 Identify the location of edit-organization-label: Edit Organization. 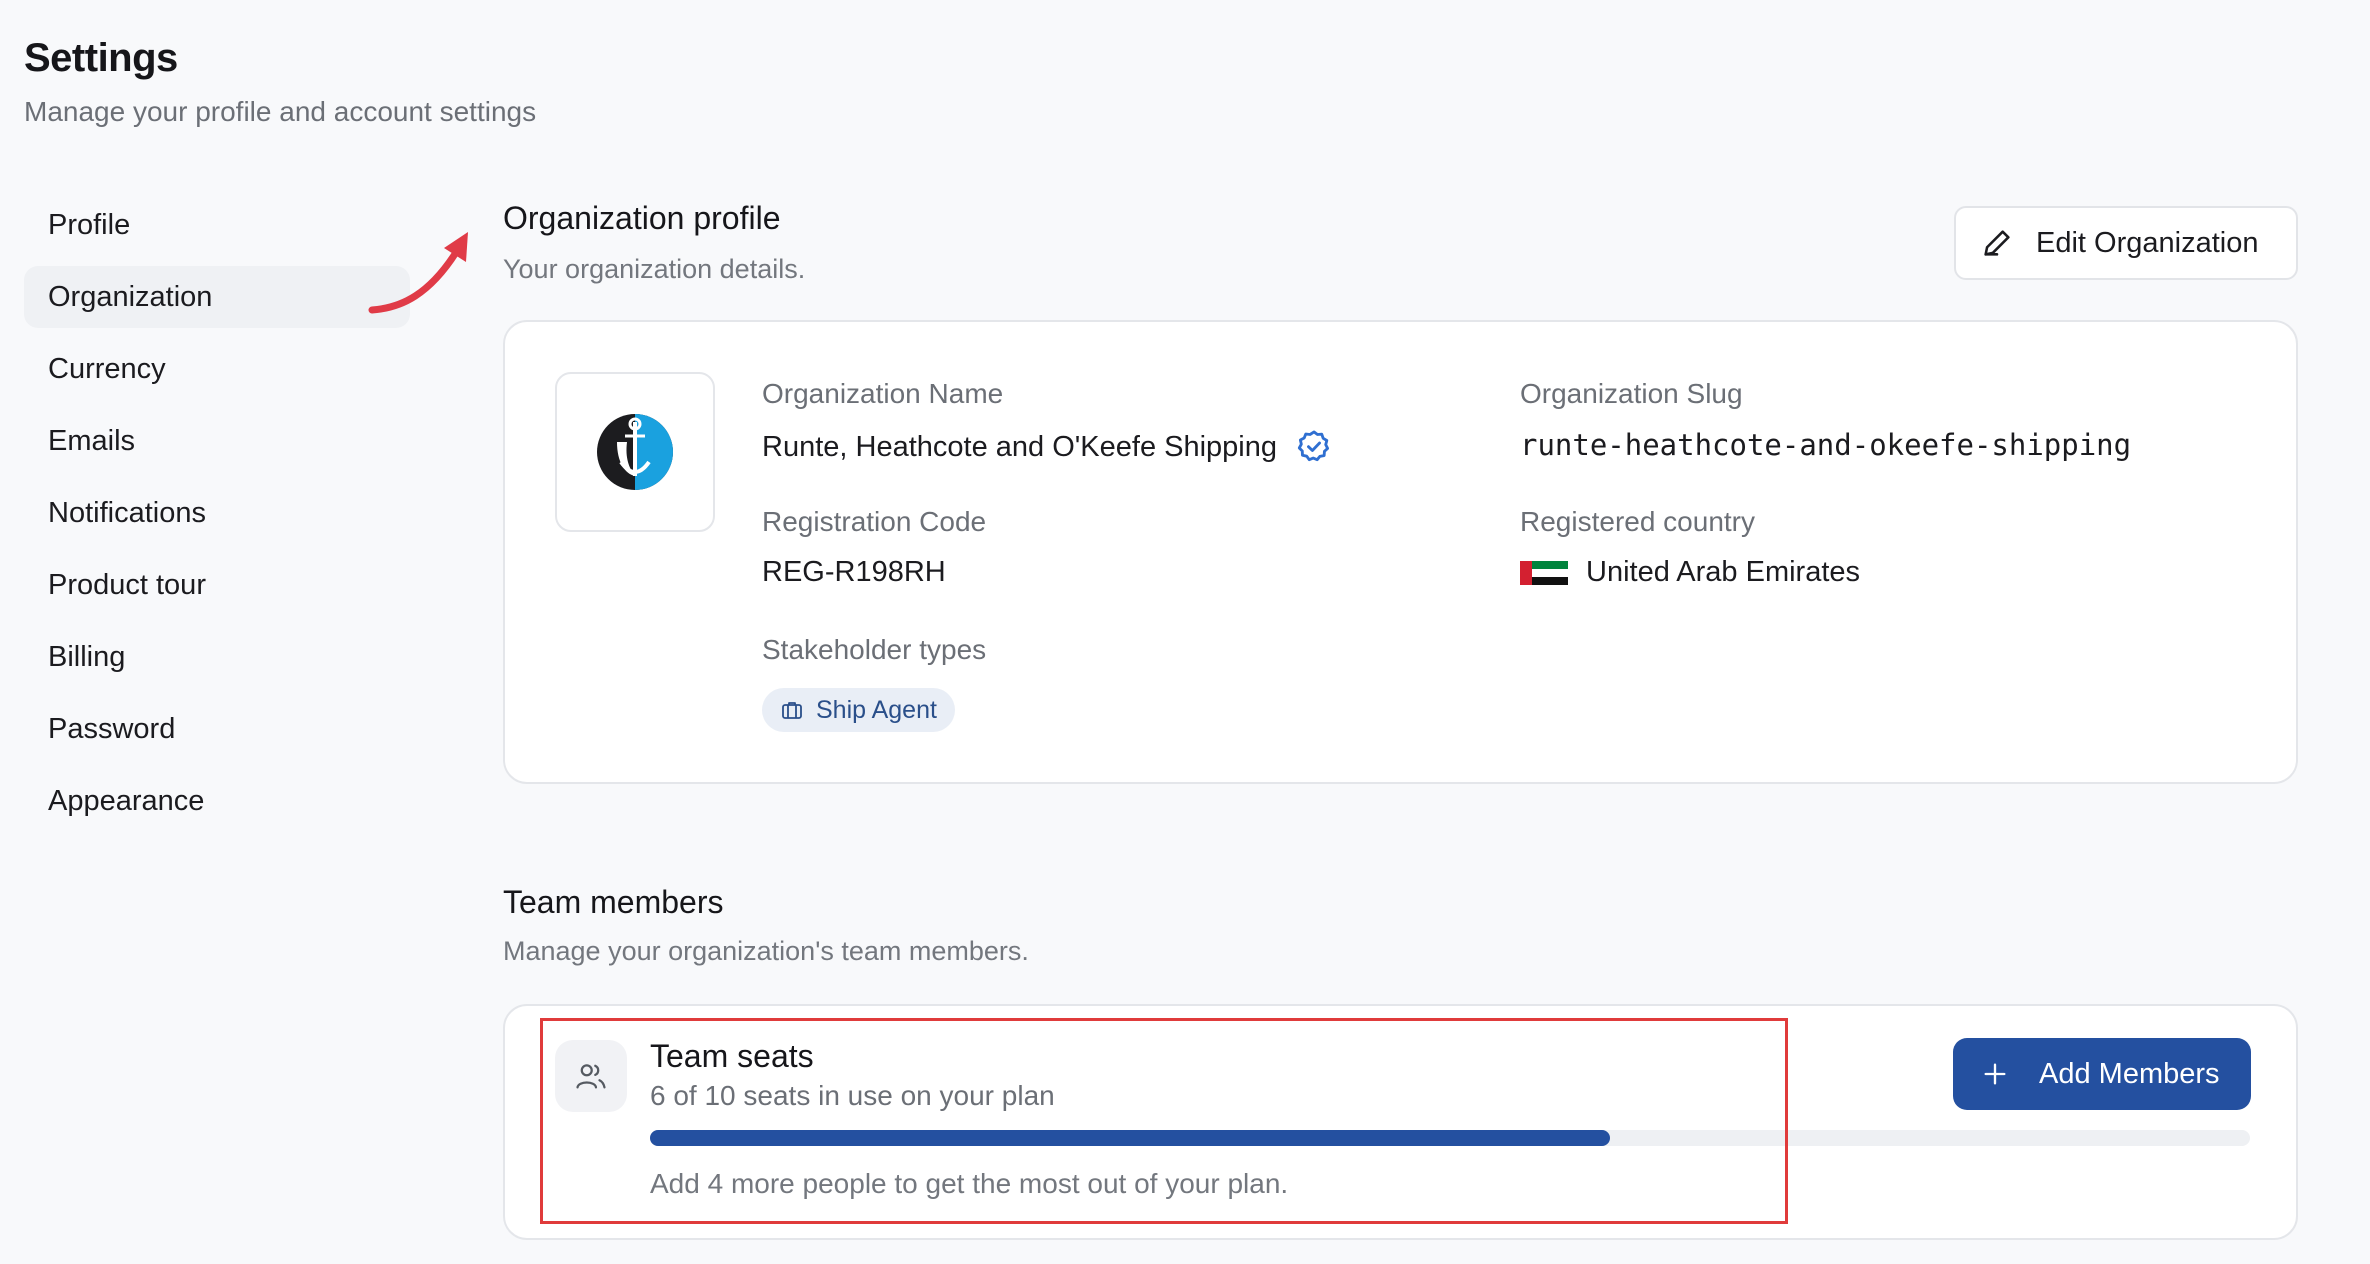
(2147, 242).